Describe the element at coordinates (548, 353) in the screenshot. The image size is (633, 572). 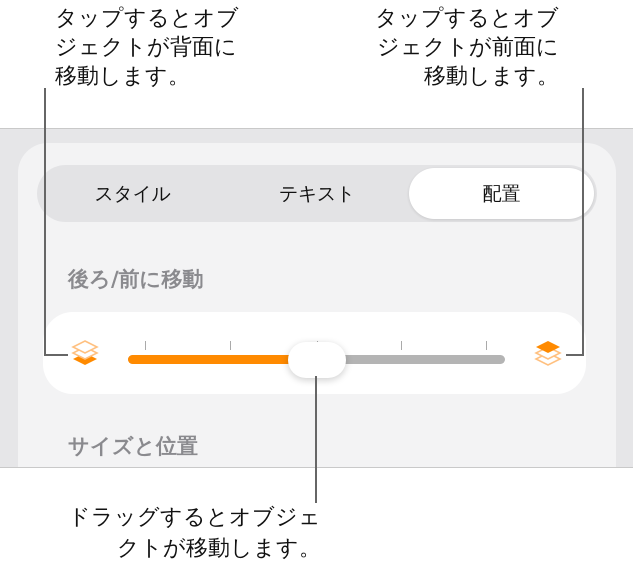
I see `bring-forward-icon` at that location.